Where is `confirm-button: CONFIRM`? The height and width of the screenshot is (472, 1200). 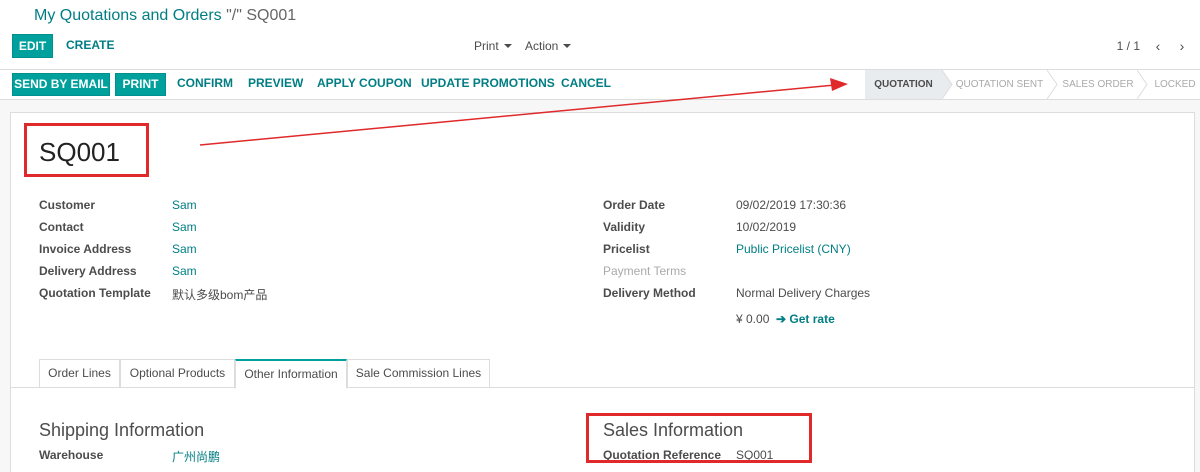 confirm-button: CONFIRM is located at coordinates (205, 84).